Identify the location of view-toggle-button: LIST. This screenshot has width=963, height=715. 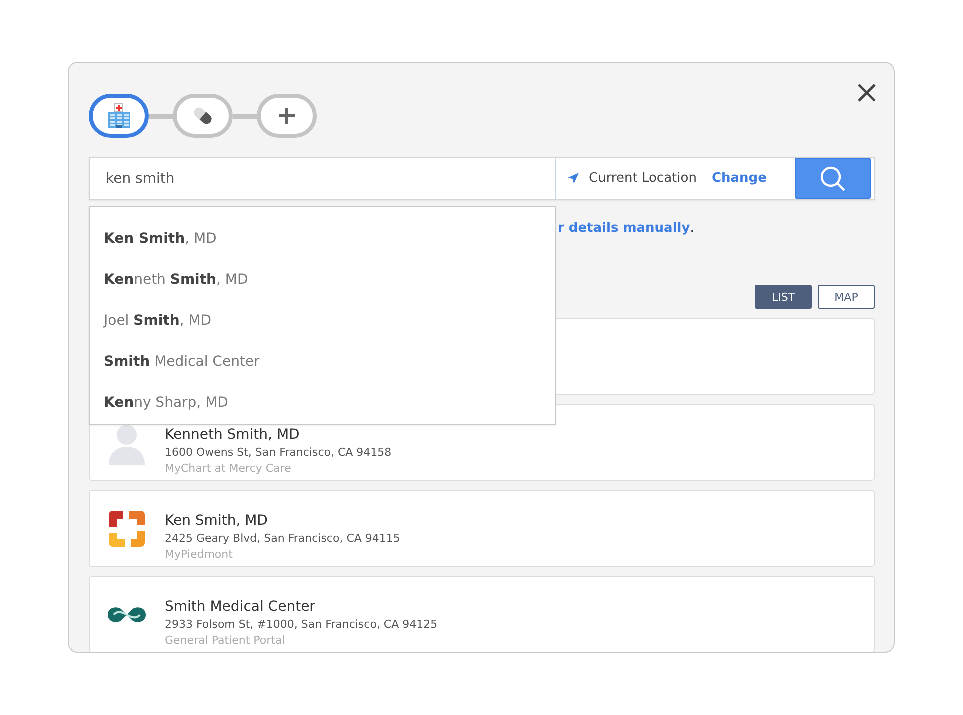
(783, 297).